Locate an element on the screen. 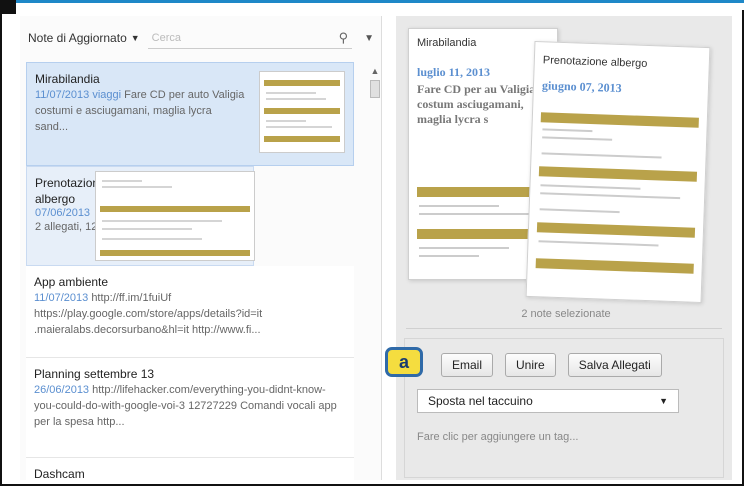 This screenshot has height=486, width=744. search-input is located at coordinates (211, 37).